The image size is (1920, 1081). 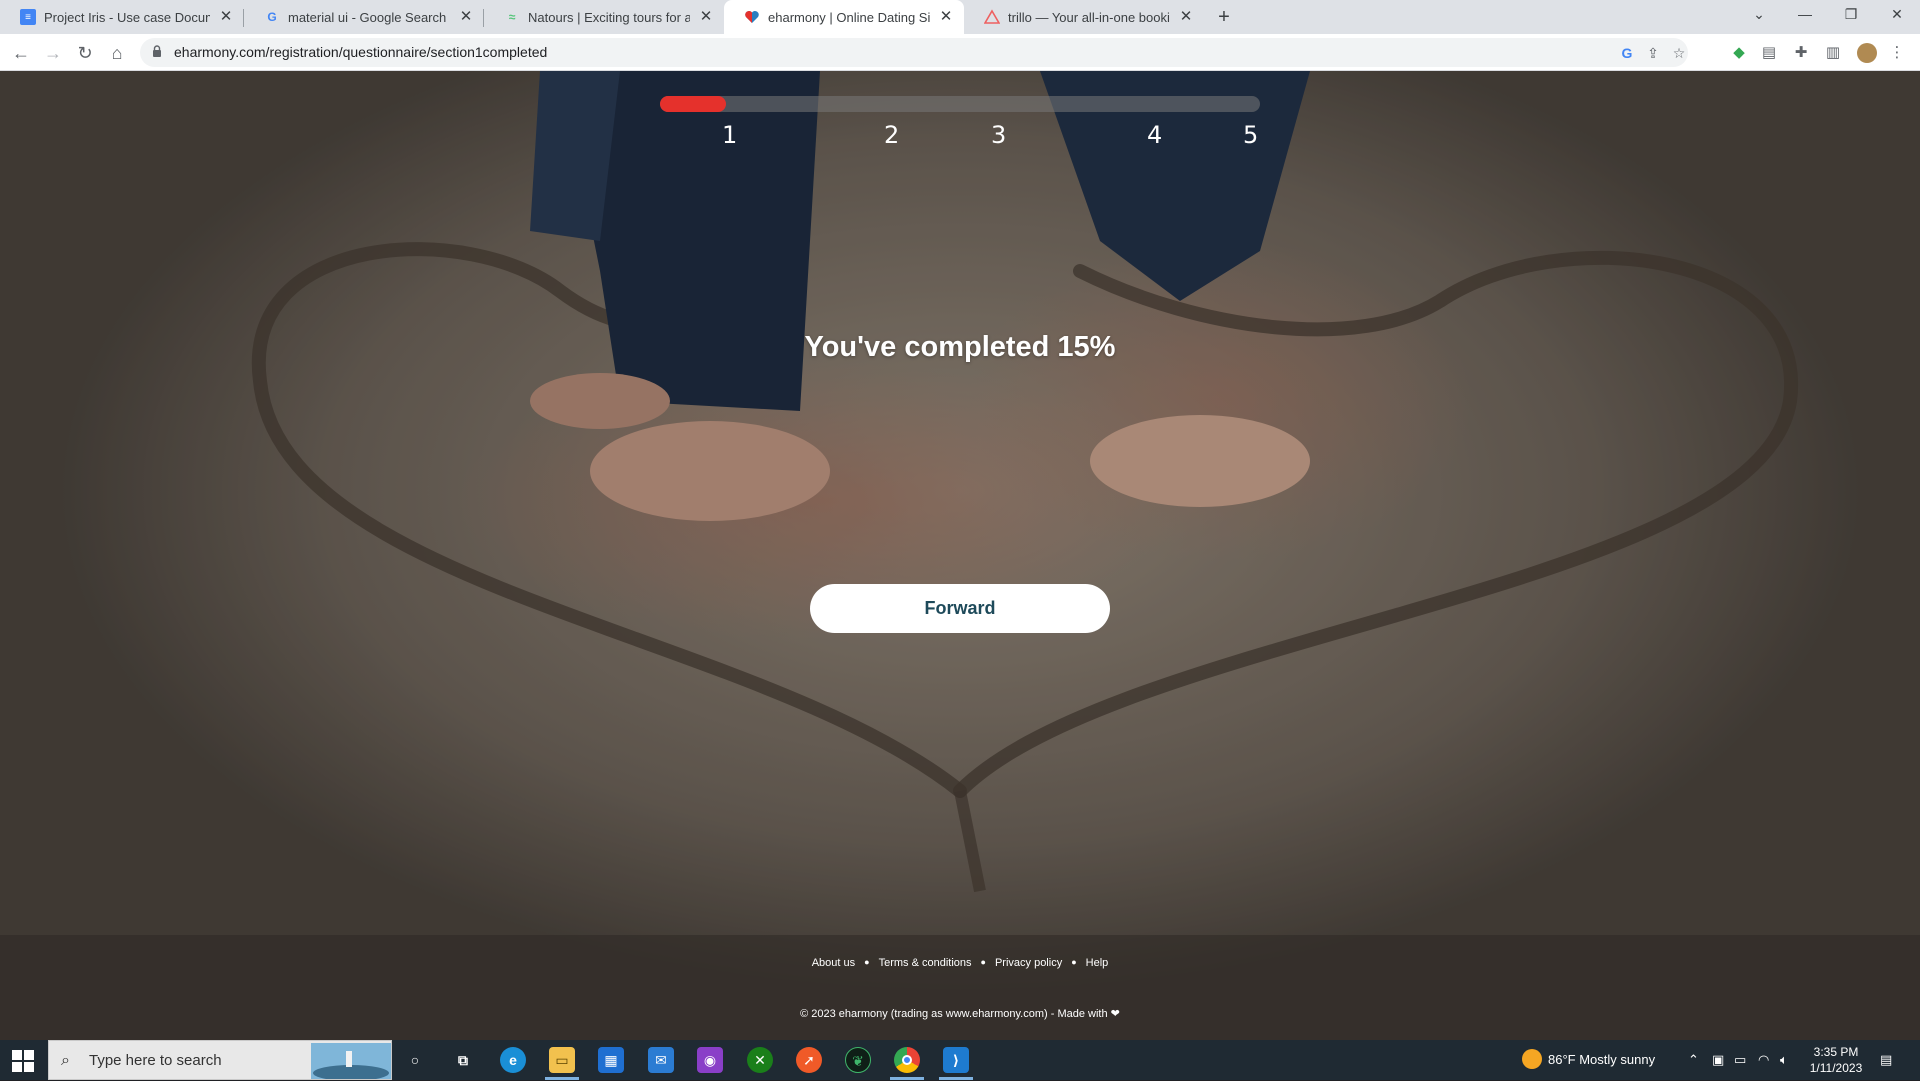 I want to click on lock-icon, so click(x=157, y=51).